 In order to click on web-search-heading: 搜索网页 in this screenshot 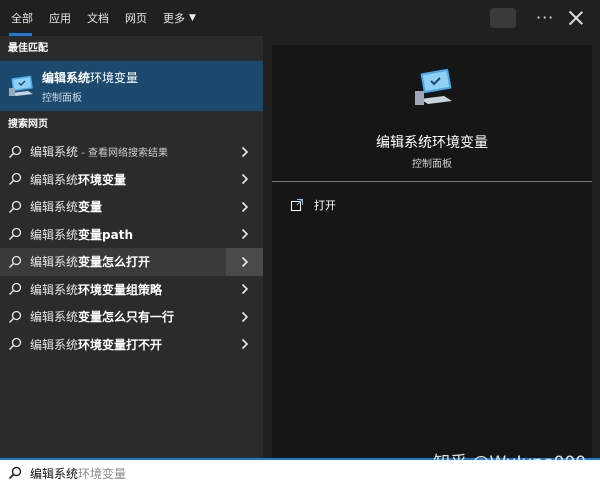, I will do `click(28, 124)`.